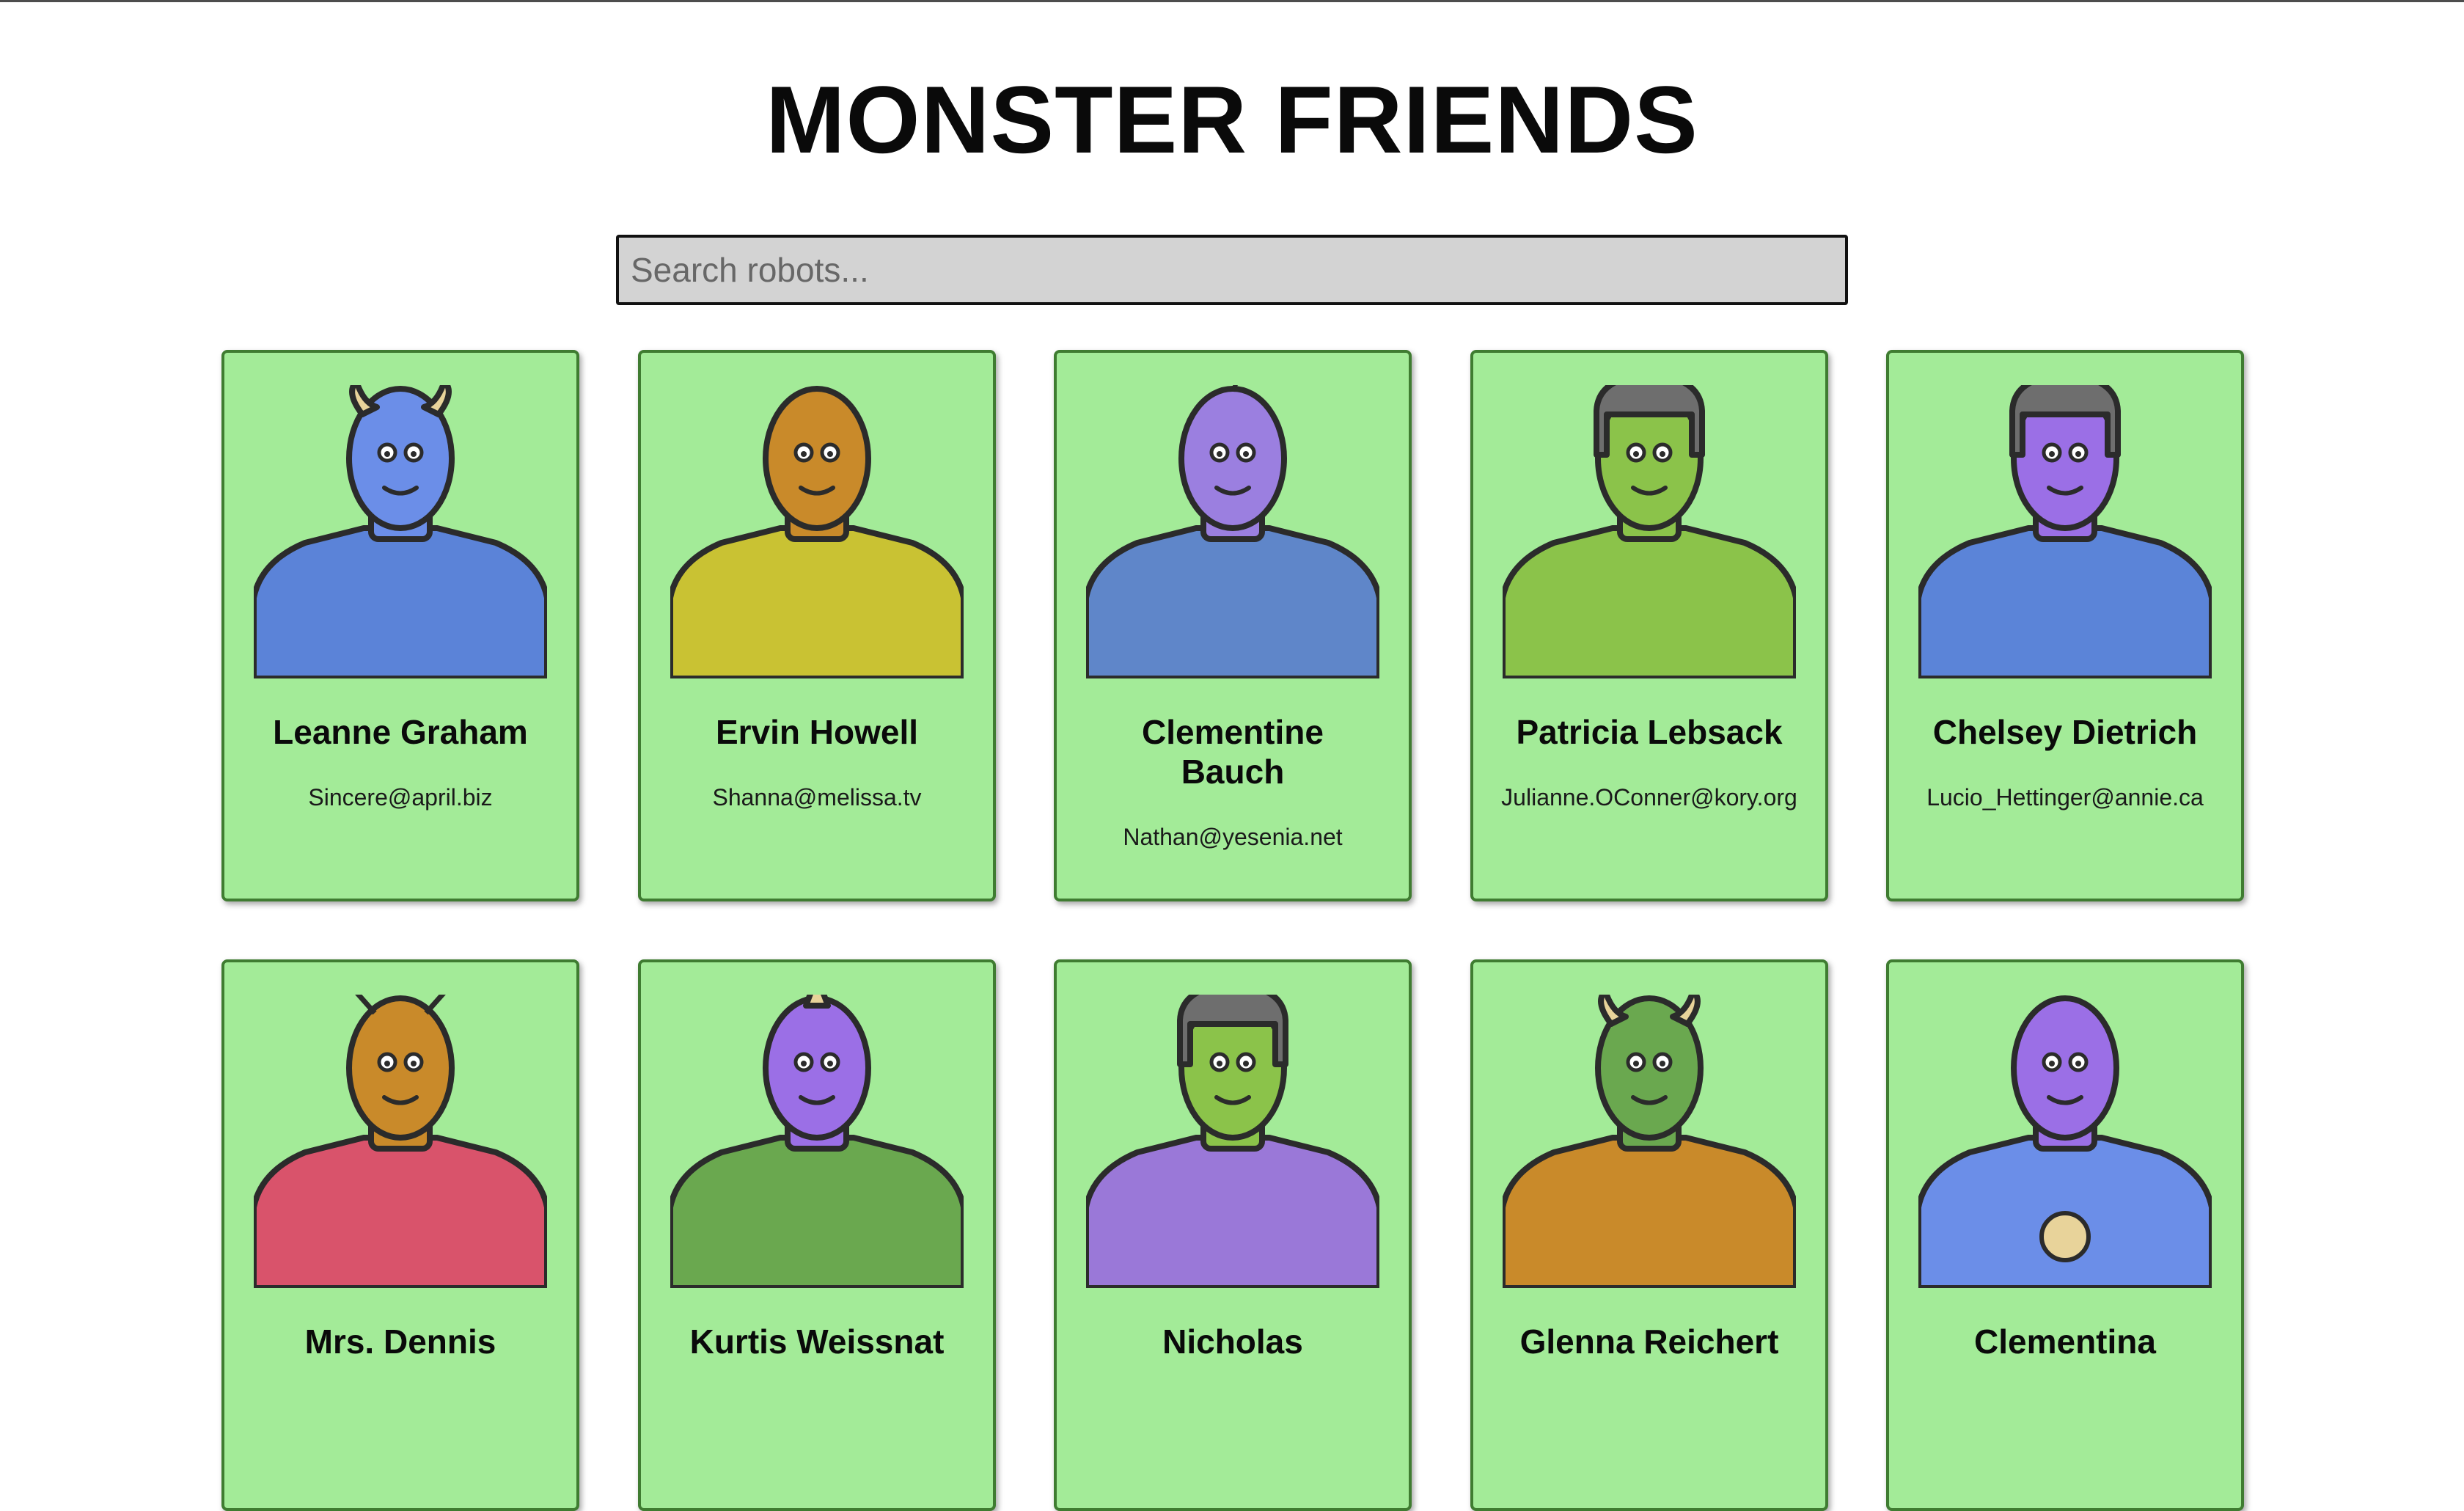  What do you see at coordinates (400, 1341) in the screenshot?
I see `robot-name: Mrs. Dennis` at bounding box center [400, 1341].